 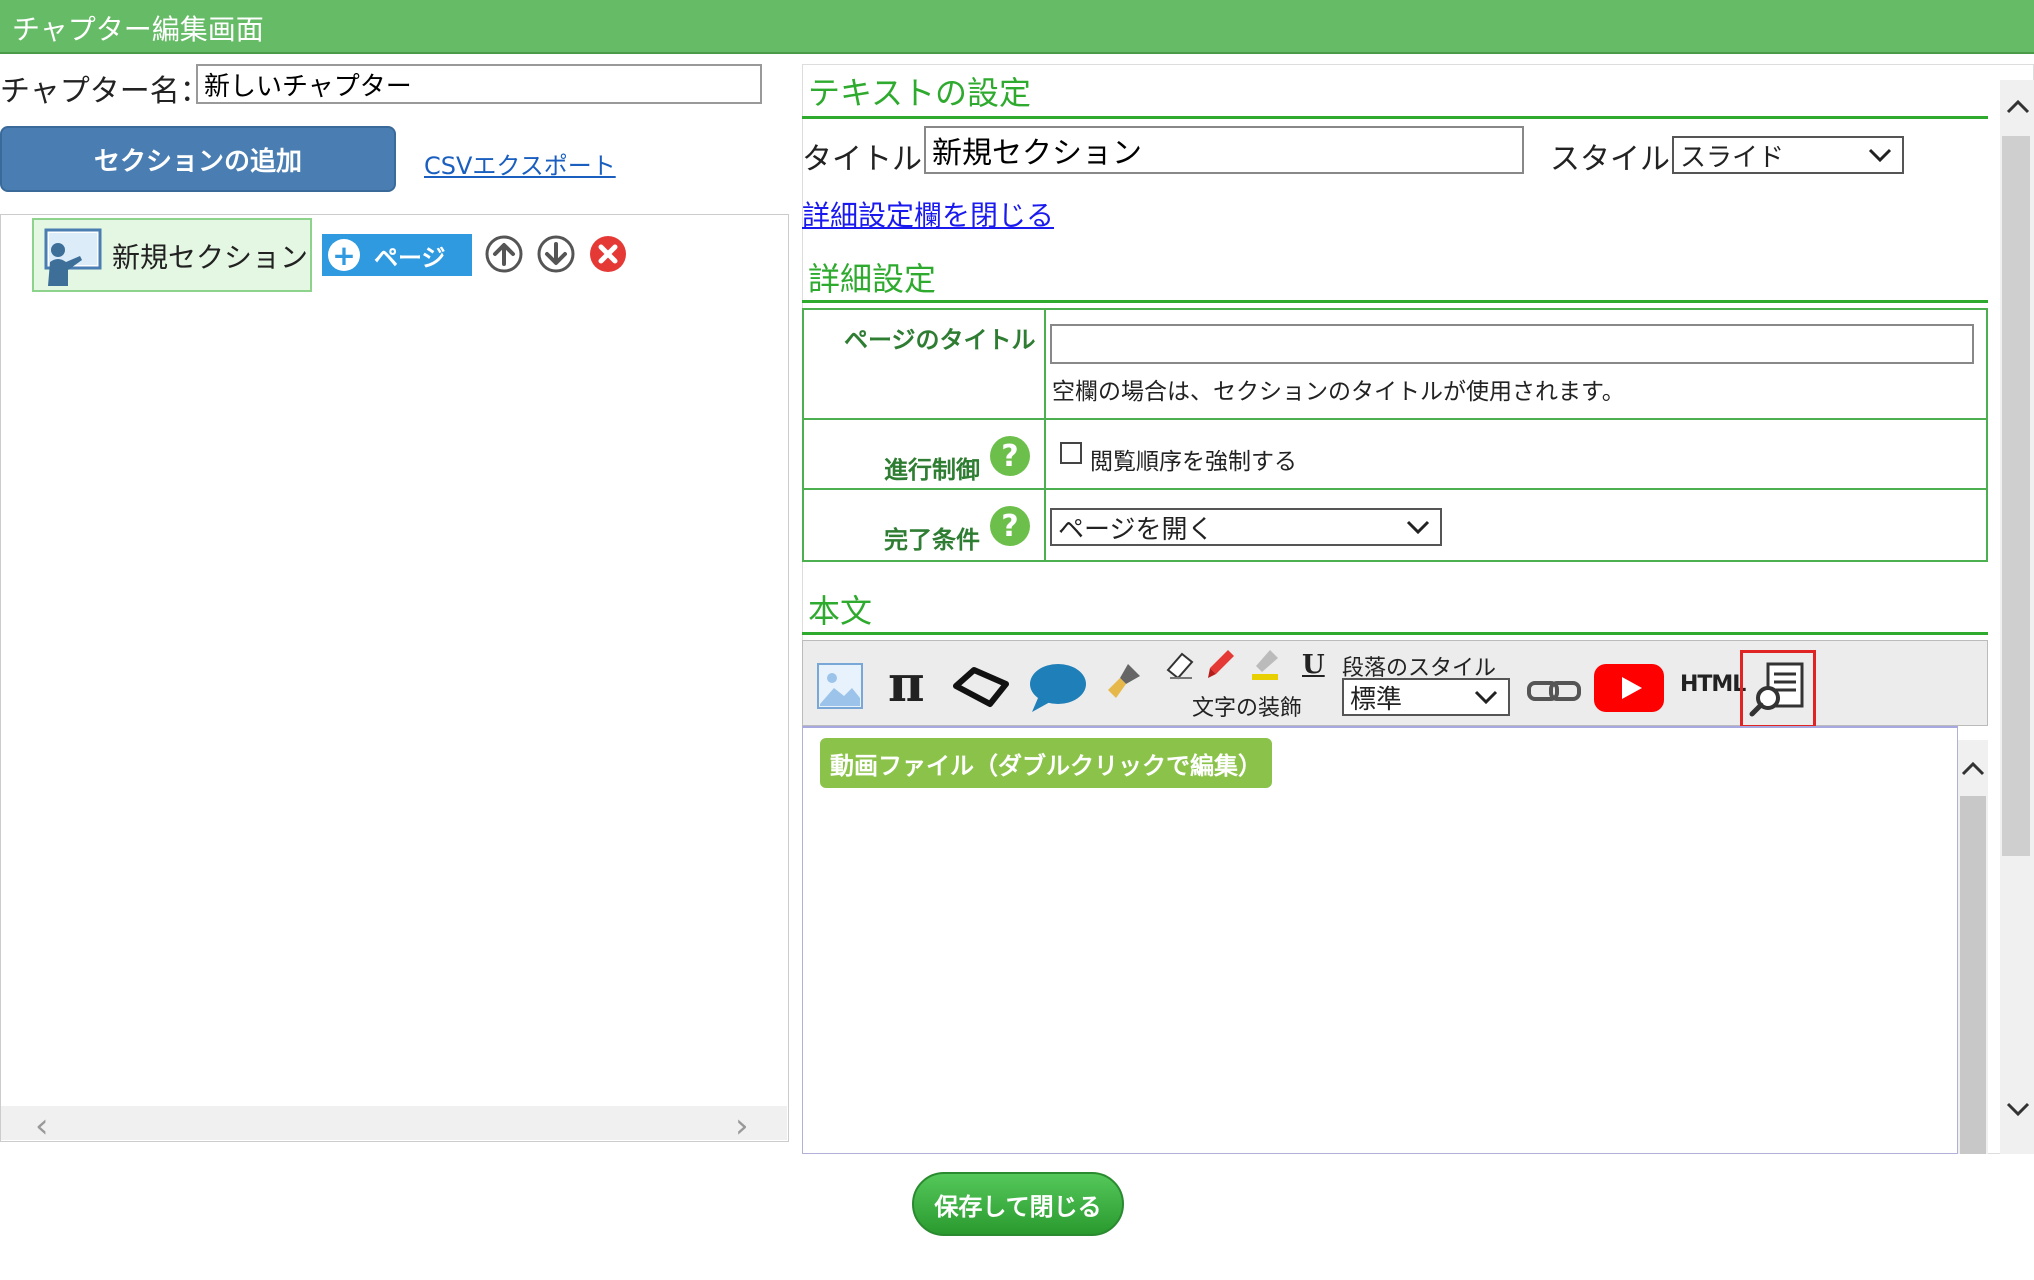 I want to click on details-heading: 詳細設定, so click(x=872, y=279).